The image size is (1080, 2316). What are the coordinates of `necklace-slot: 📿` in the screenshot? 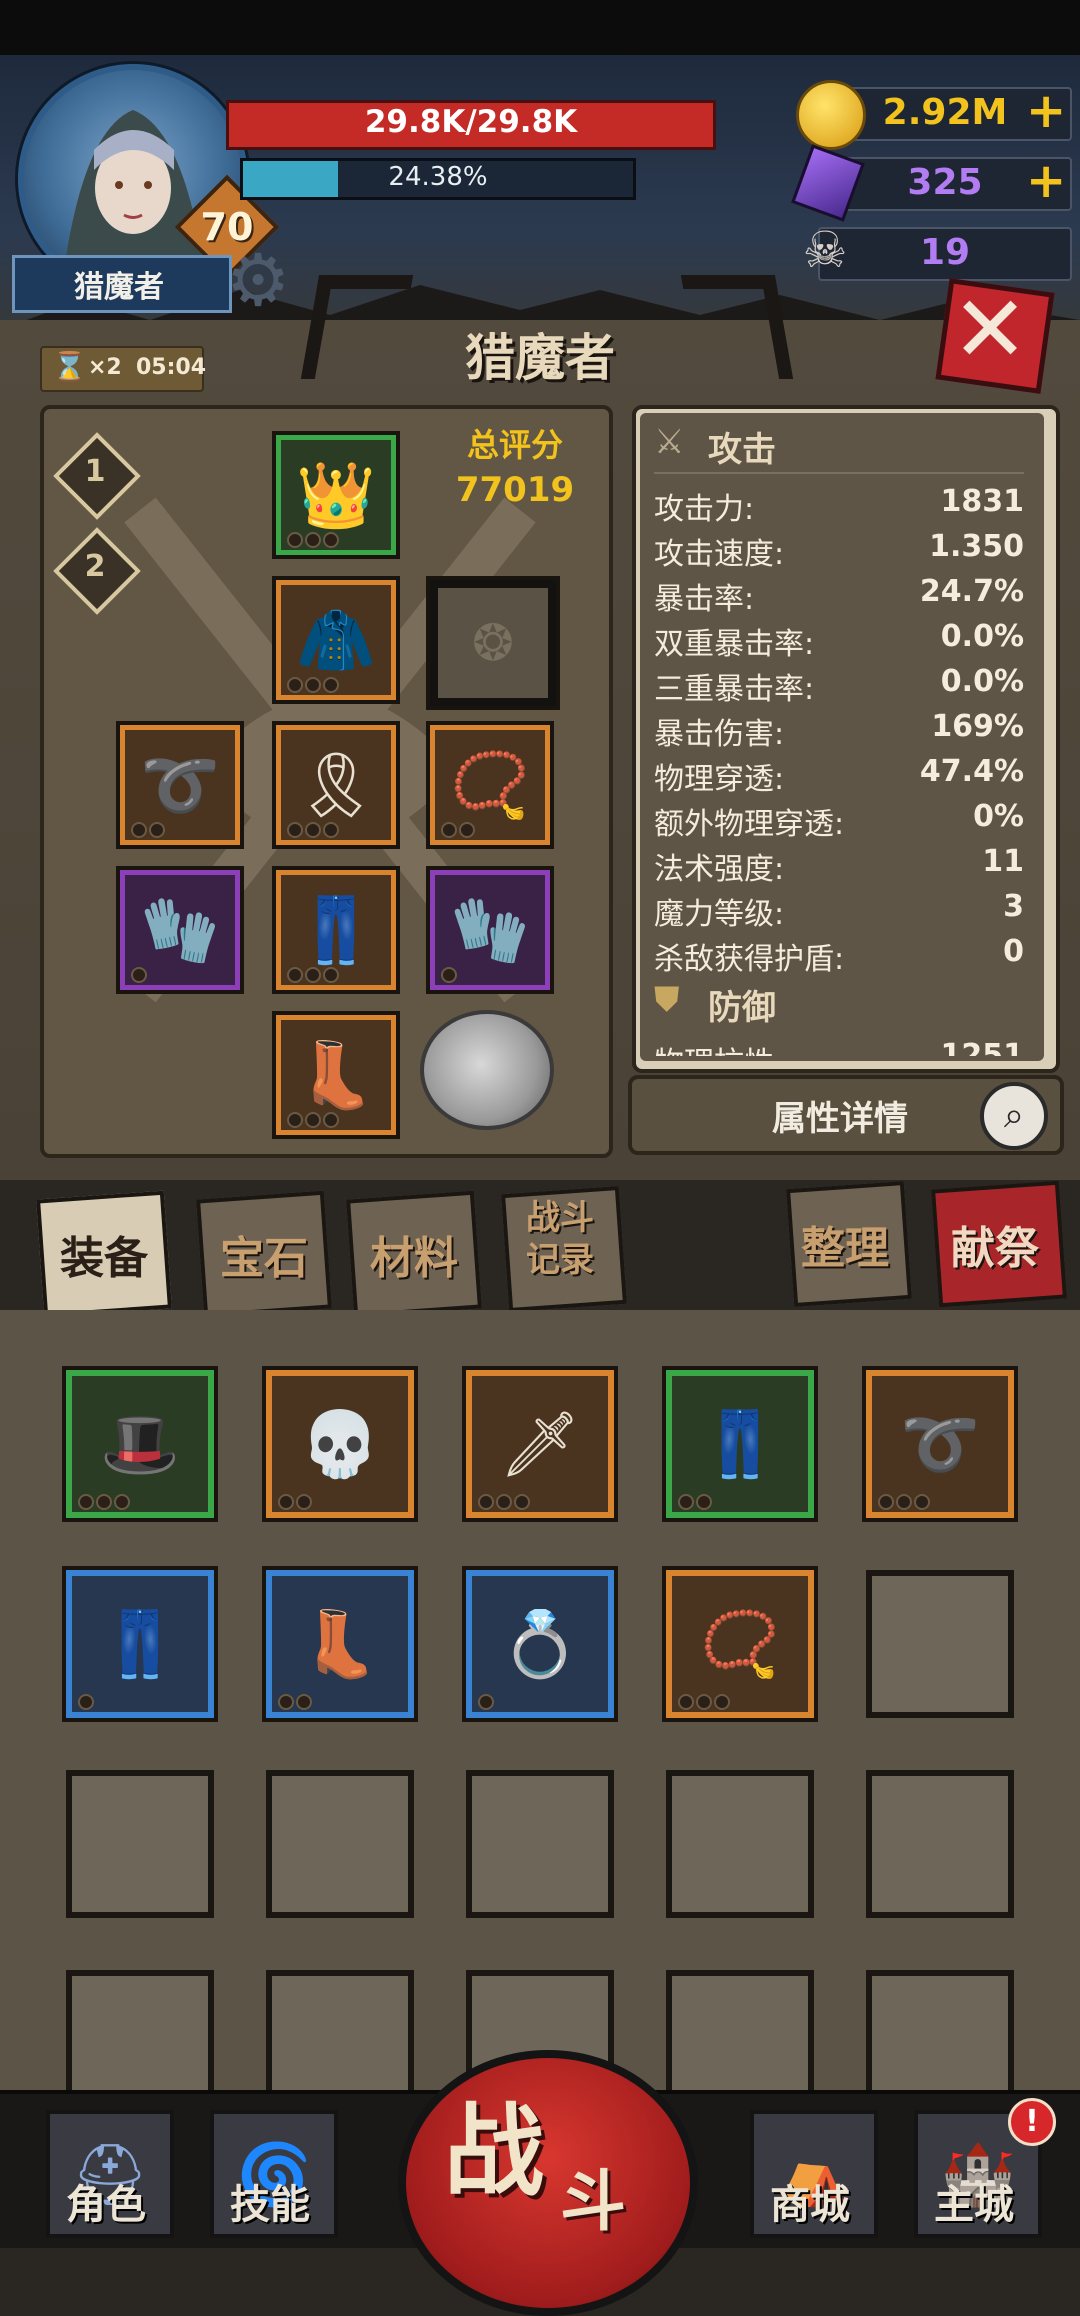 It's located at (490, 785).